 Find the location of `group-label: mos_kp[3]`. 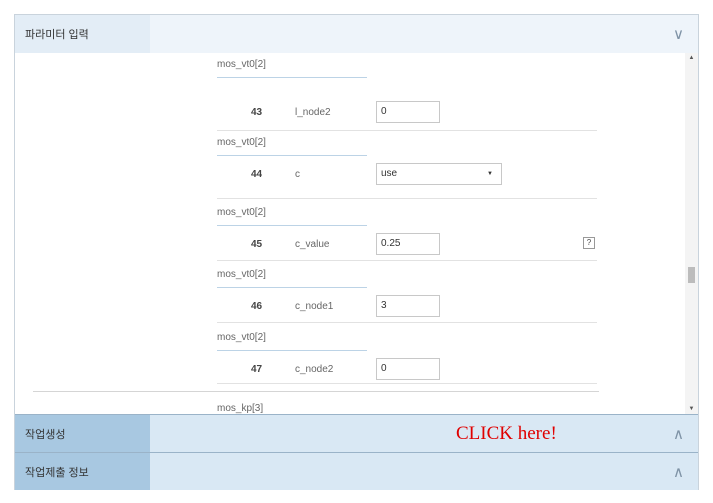

group-label: mos_kp[3] is located at coordinates (240, 408).